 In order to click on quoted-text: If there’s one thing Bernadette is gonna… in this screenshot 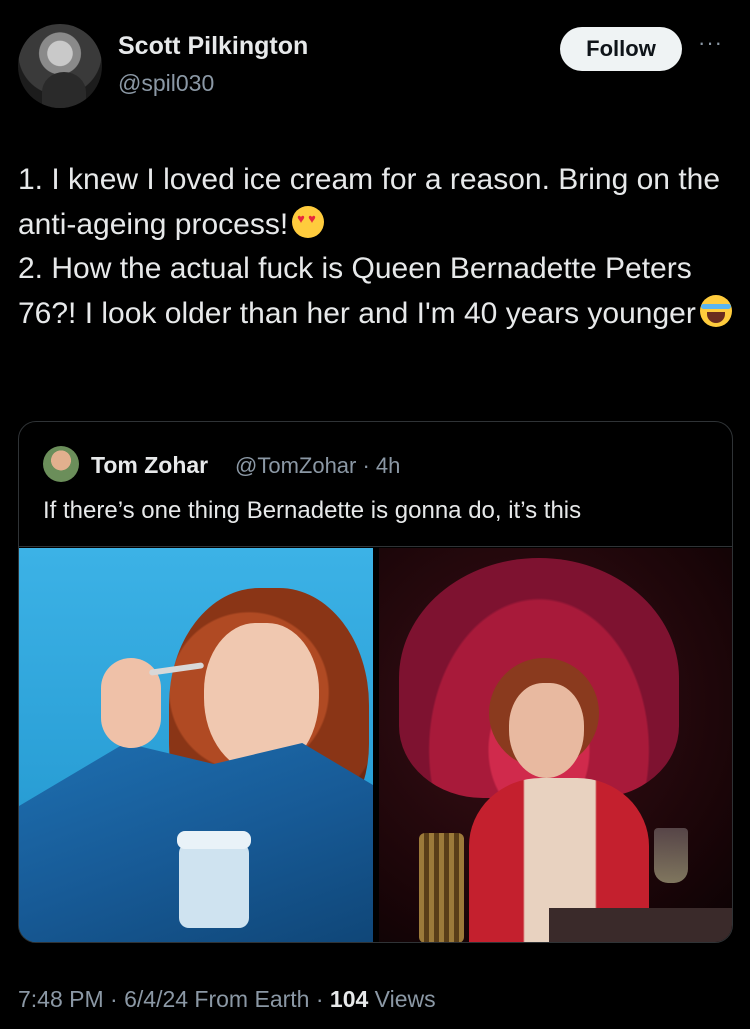, I will do `click(312, 510)`.